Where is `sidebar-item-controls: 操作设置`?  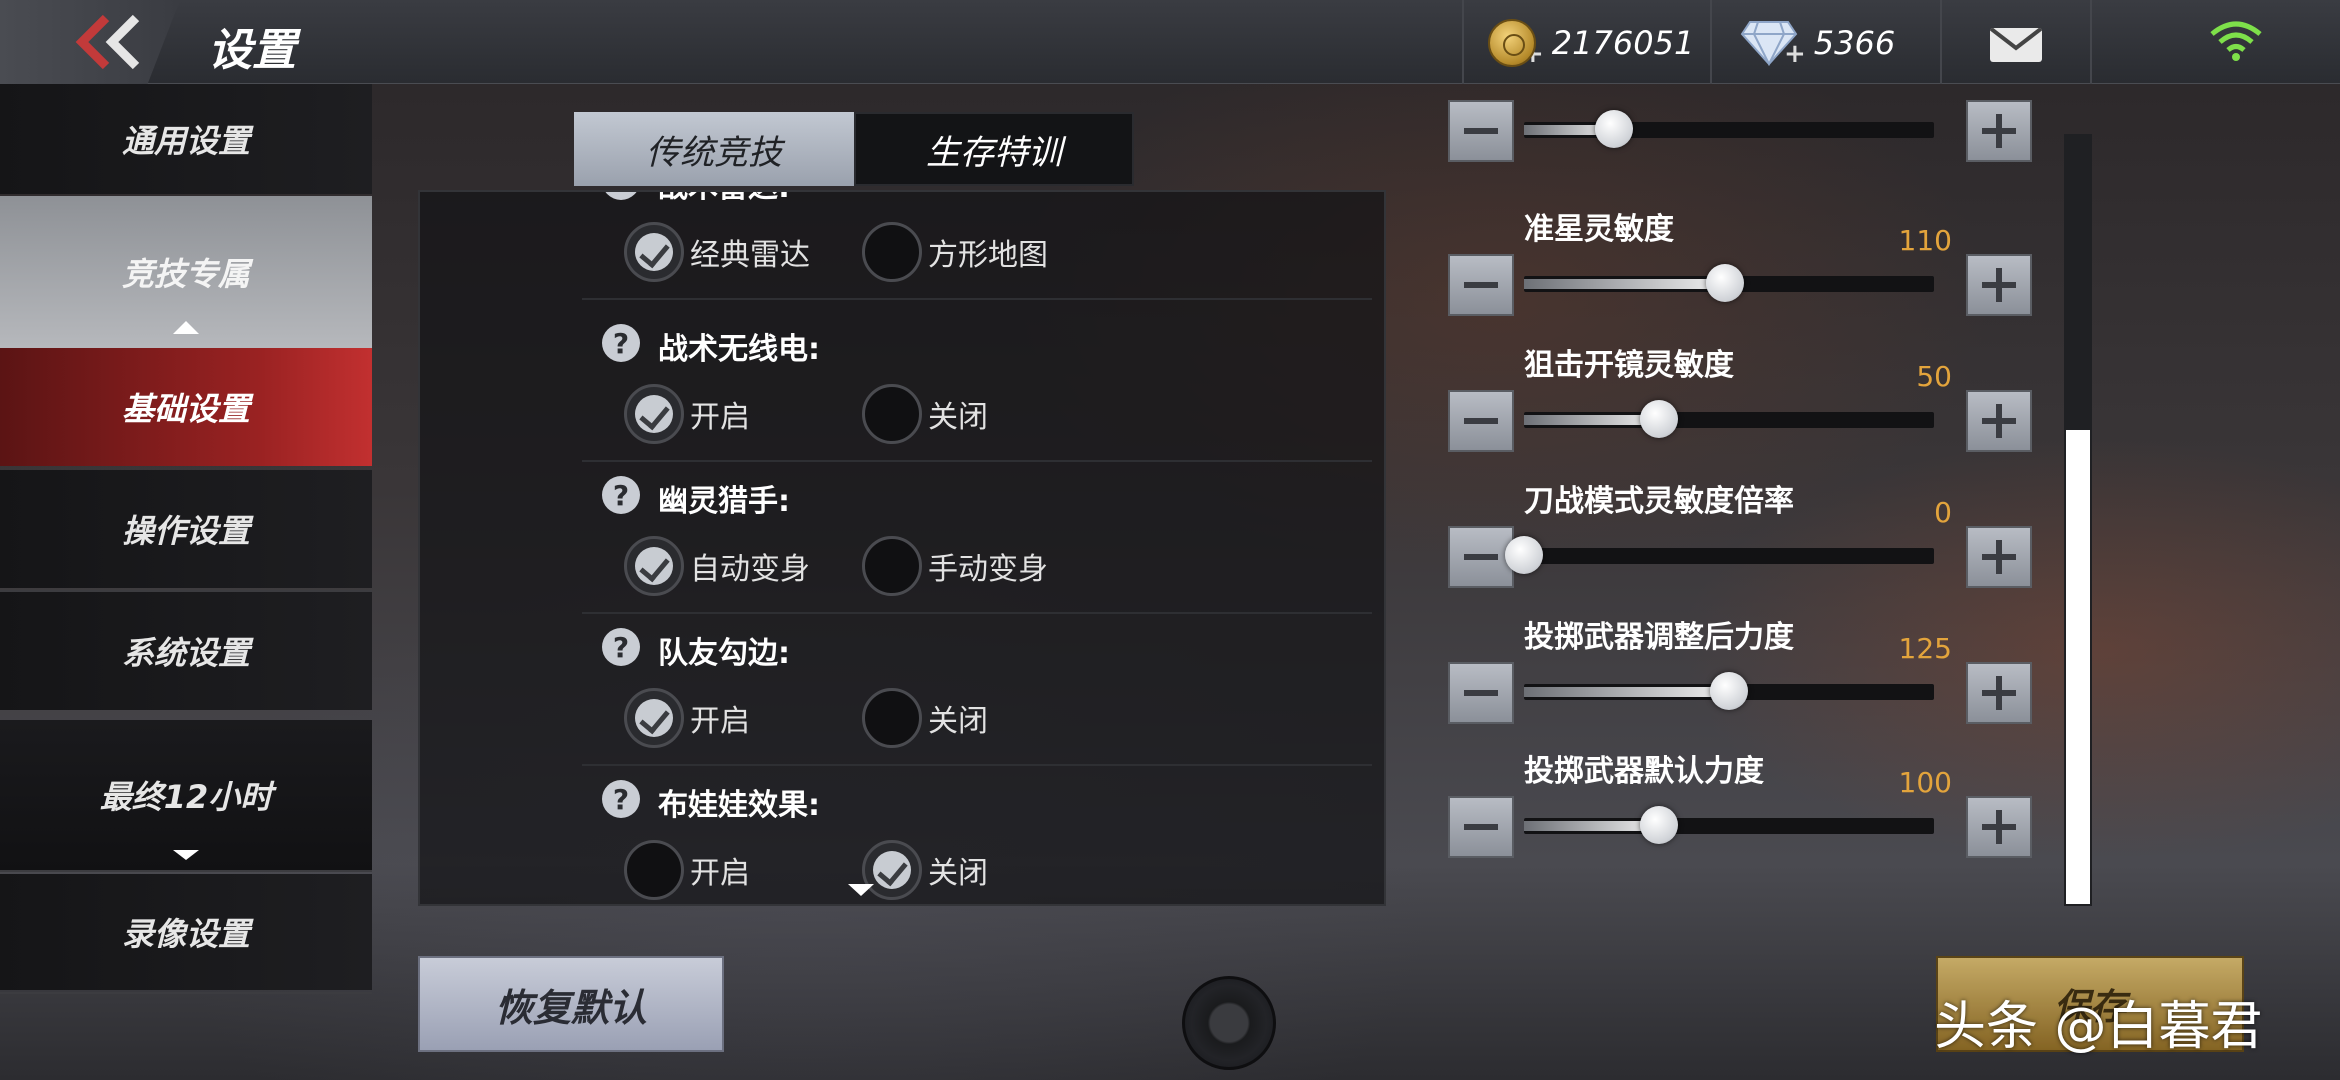
sidebar-item-controls: 操作设置 is located at coordinates (186, 529).